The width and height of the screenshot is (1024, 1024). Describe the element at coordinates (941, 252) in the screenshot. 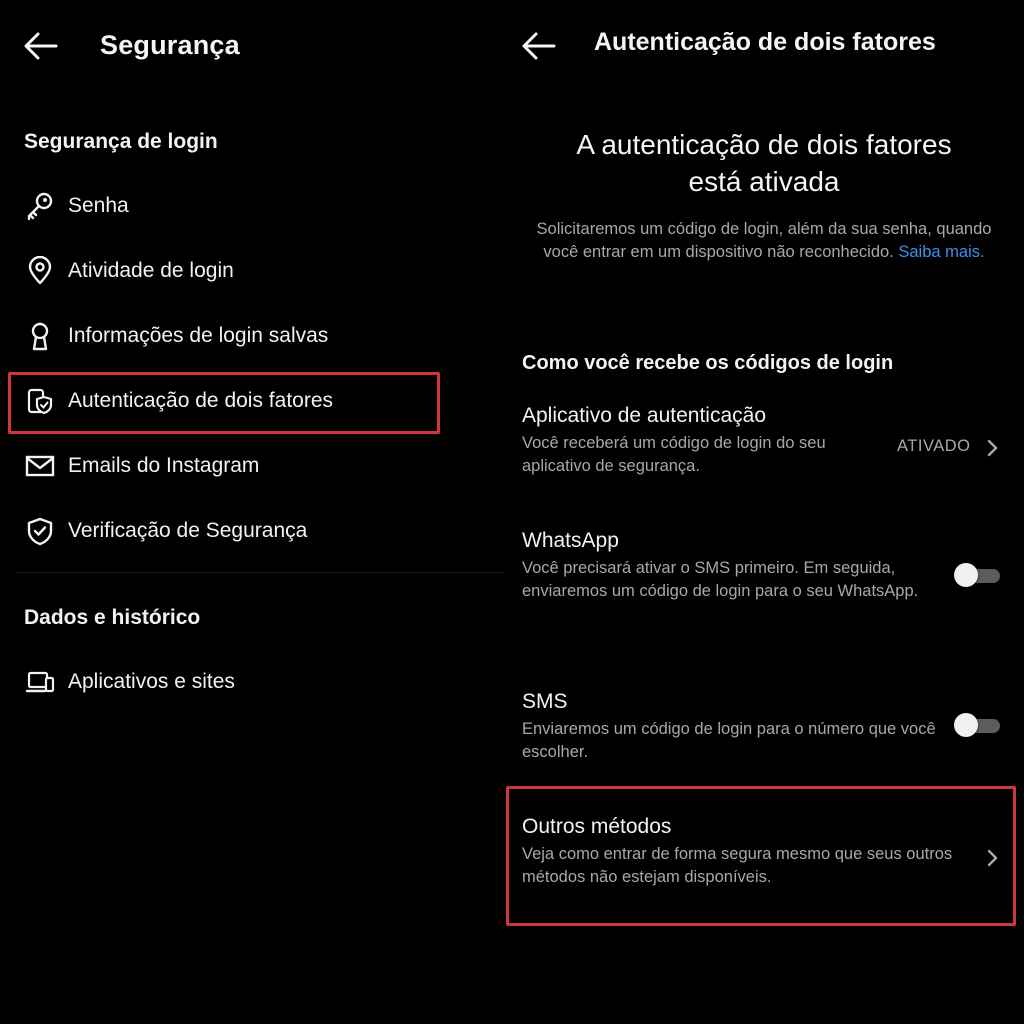

I see `learn-more-link: Saiba mais.` at that location.